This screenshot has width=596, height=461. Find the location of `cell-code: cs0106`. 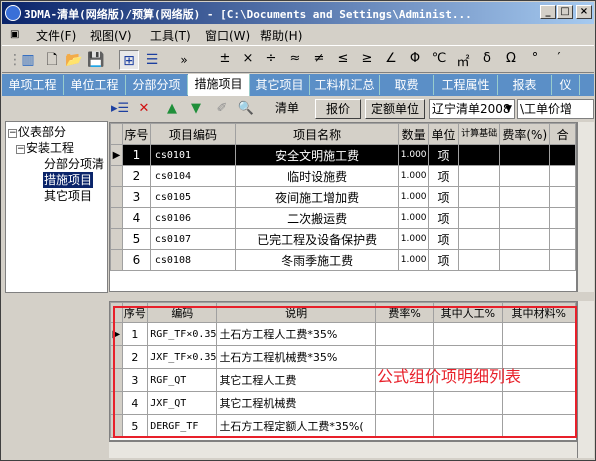

cell-code: cs0106 is located at coordinates (193, 218).